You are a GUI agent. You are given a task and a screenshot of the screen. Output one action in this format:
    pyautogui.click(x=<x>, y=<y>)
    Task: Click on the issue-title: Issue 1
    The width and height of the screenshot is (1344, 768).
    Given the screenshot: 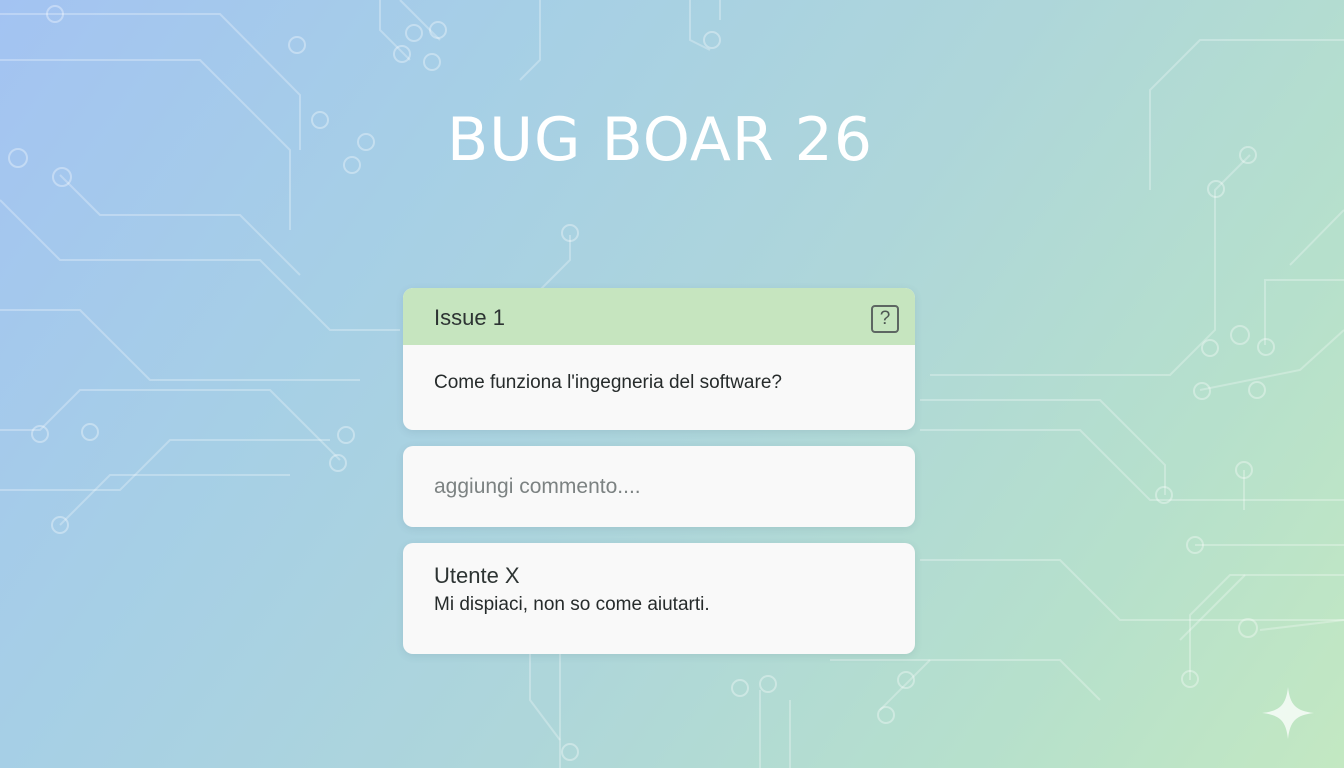 What is the action you would take?
    pyautogui.click(x=469, y=317)
    